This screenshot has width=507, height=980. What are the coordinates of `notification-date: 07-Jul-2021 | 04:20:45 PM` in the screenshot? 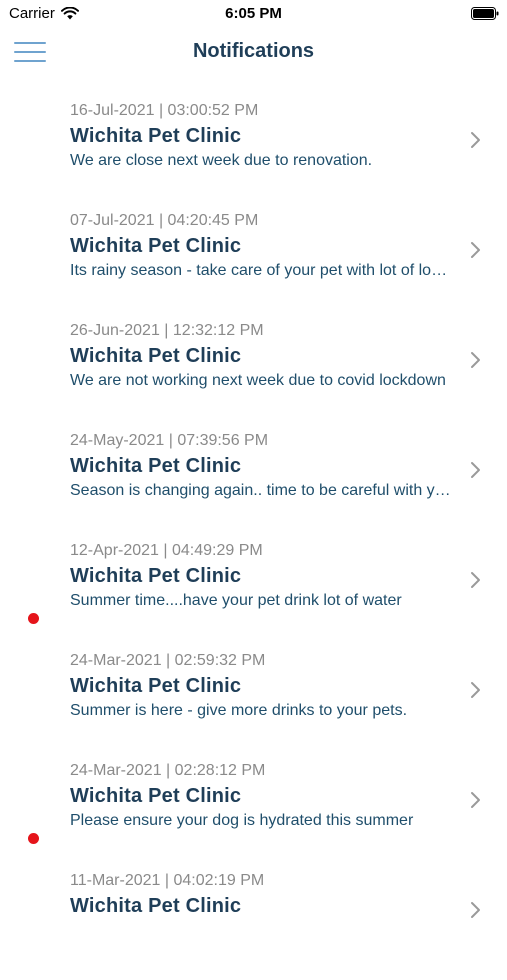 It's located at (164, 220).